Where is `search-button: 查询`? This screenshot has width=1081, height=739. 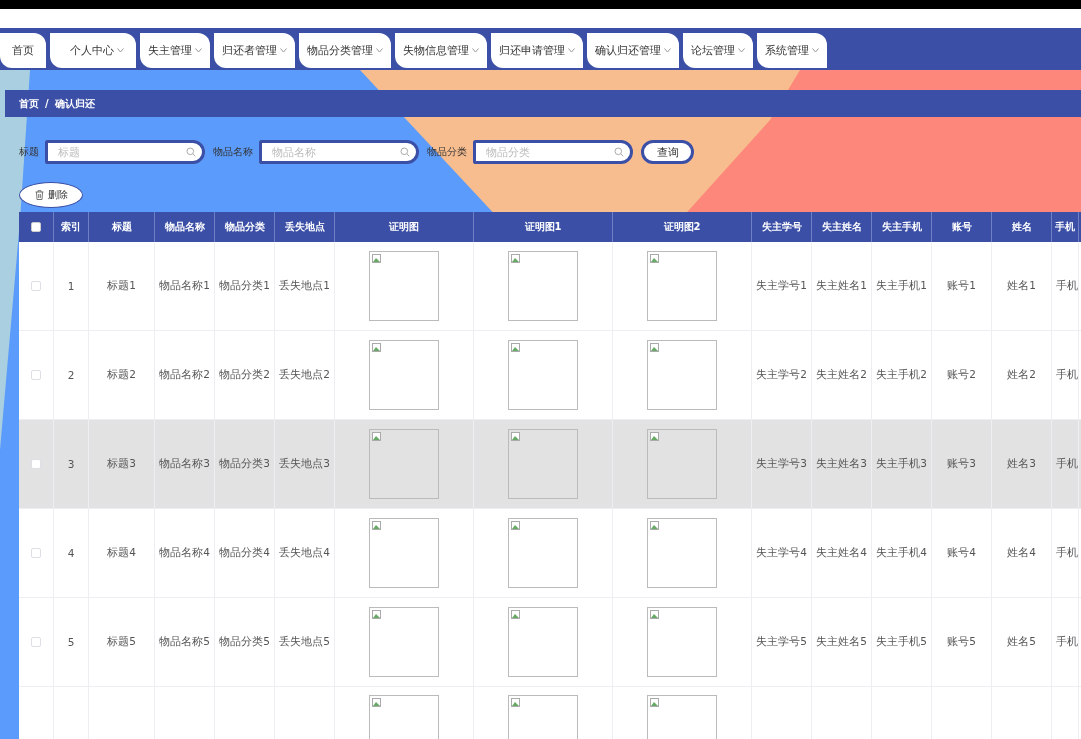
search-button: 查询 is located at coordinates (667, 152).